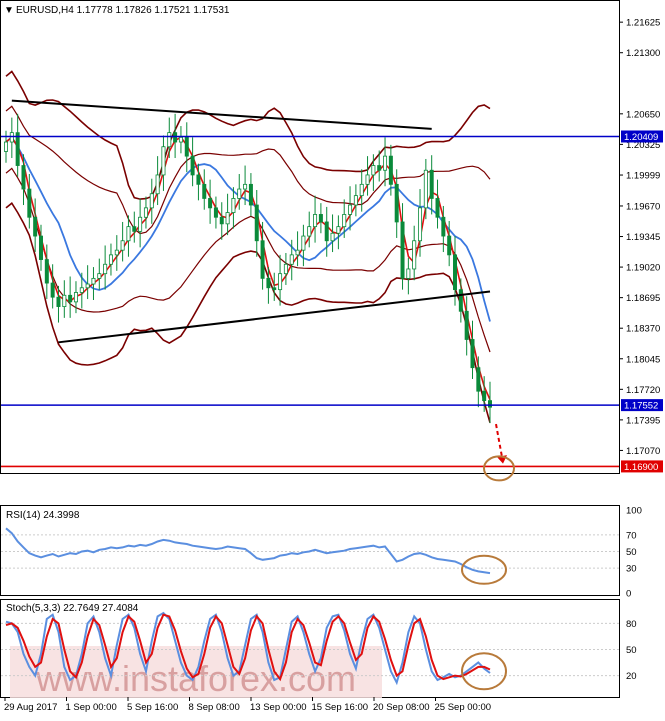 The width and height of the screenshot is (665, 721). Describe the element at coordinates (72, 608) in the screenshot. I see `stoch-header: Stoch(5,3,3) 22.7649 27.4084` at that location.